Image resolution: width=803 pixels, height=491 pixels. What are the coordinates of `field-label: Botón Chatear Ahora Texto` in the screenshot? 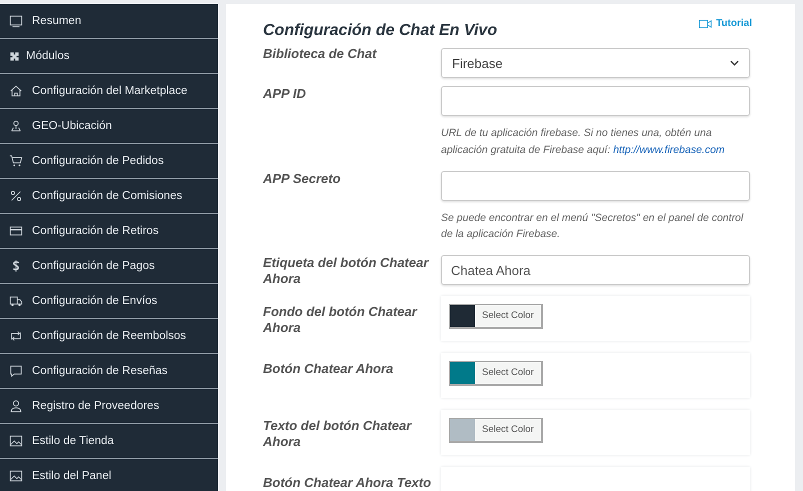 It's located at (347, 482).